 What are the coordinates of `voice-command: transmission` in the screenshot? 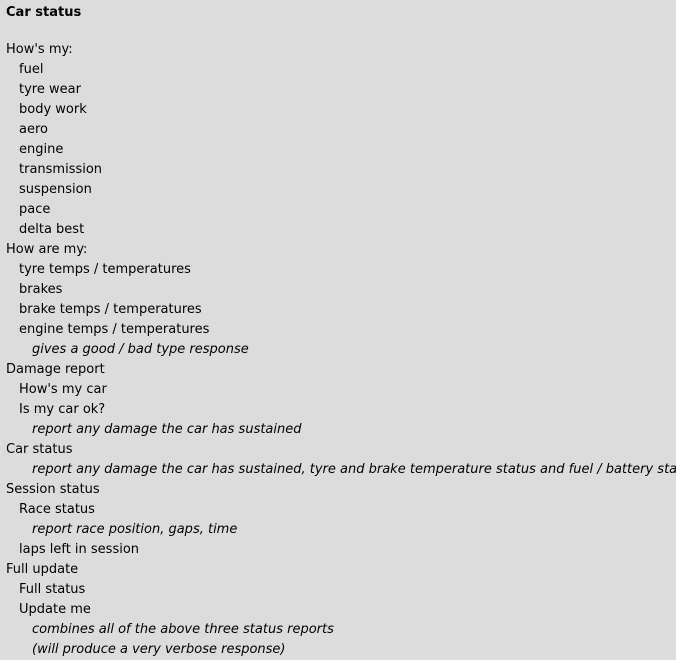 It's located at (61, 169).